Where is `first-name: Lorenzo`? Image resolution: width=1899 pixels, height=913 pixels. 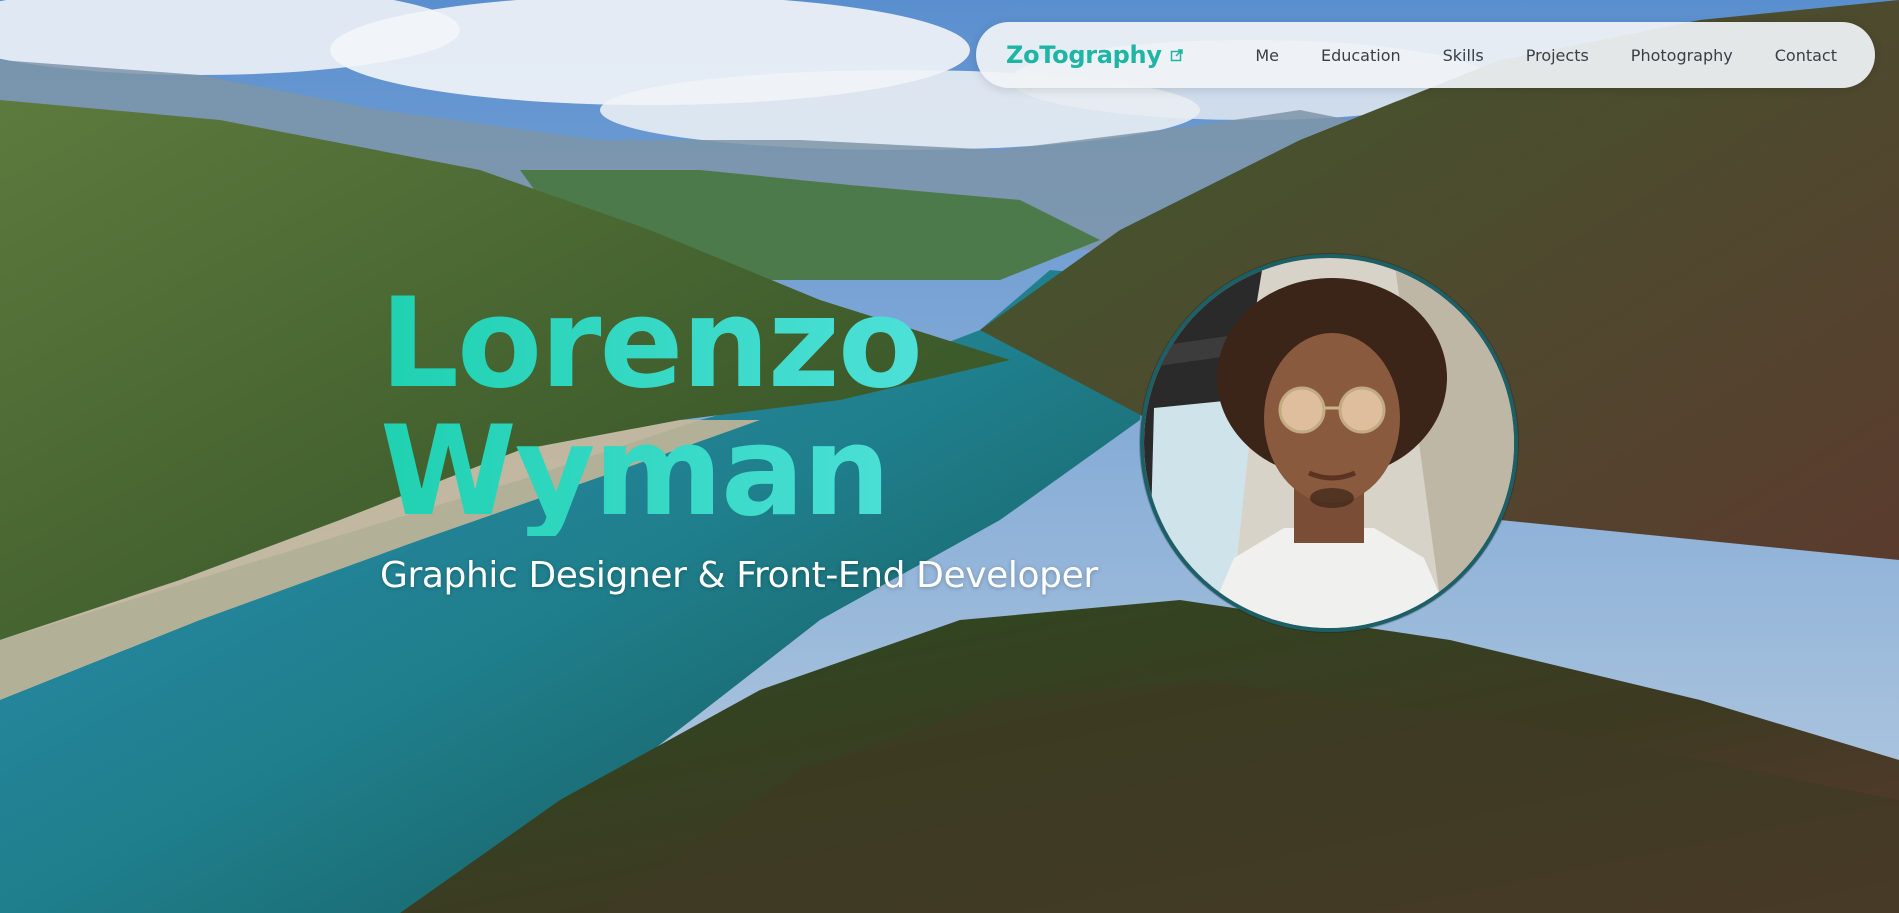 first-name: Lorenzo is located at coordinates (651, 344).